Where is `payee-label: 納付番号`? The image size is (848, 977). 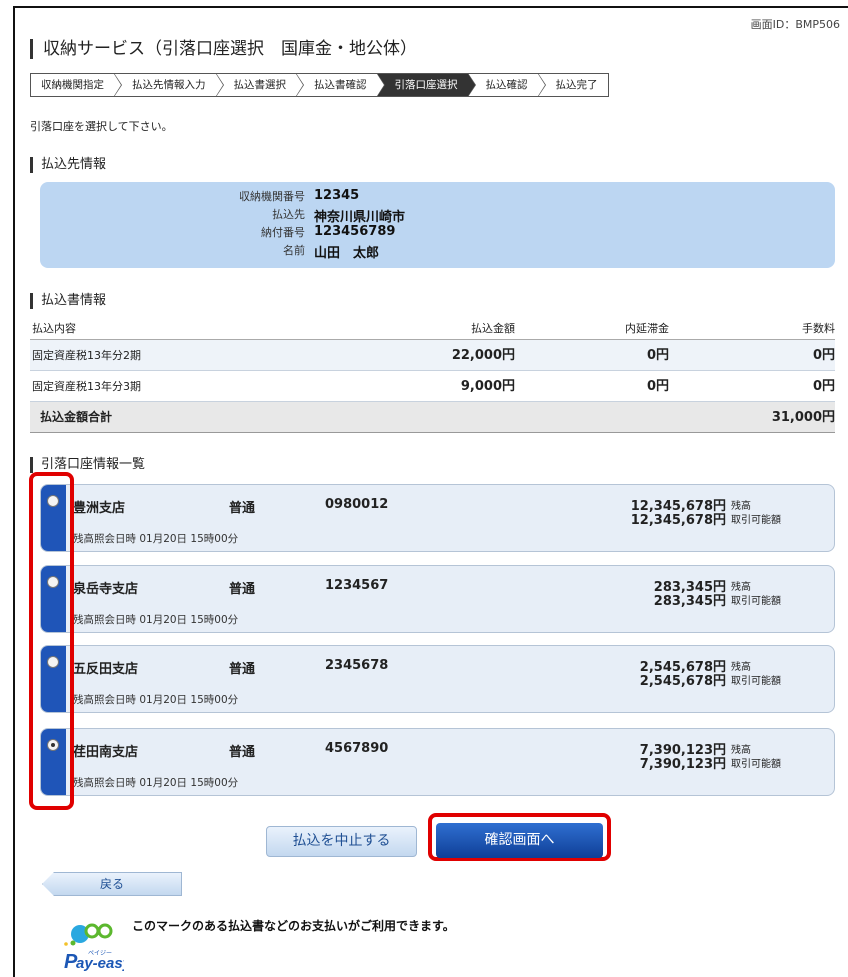 payee-label: 納付番号 is located at coordinates (283, 232).